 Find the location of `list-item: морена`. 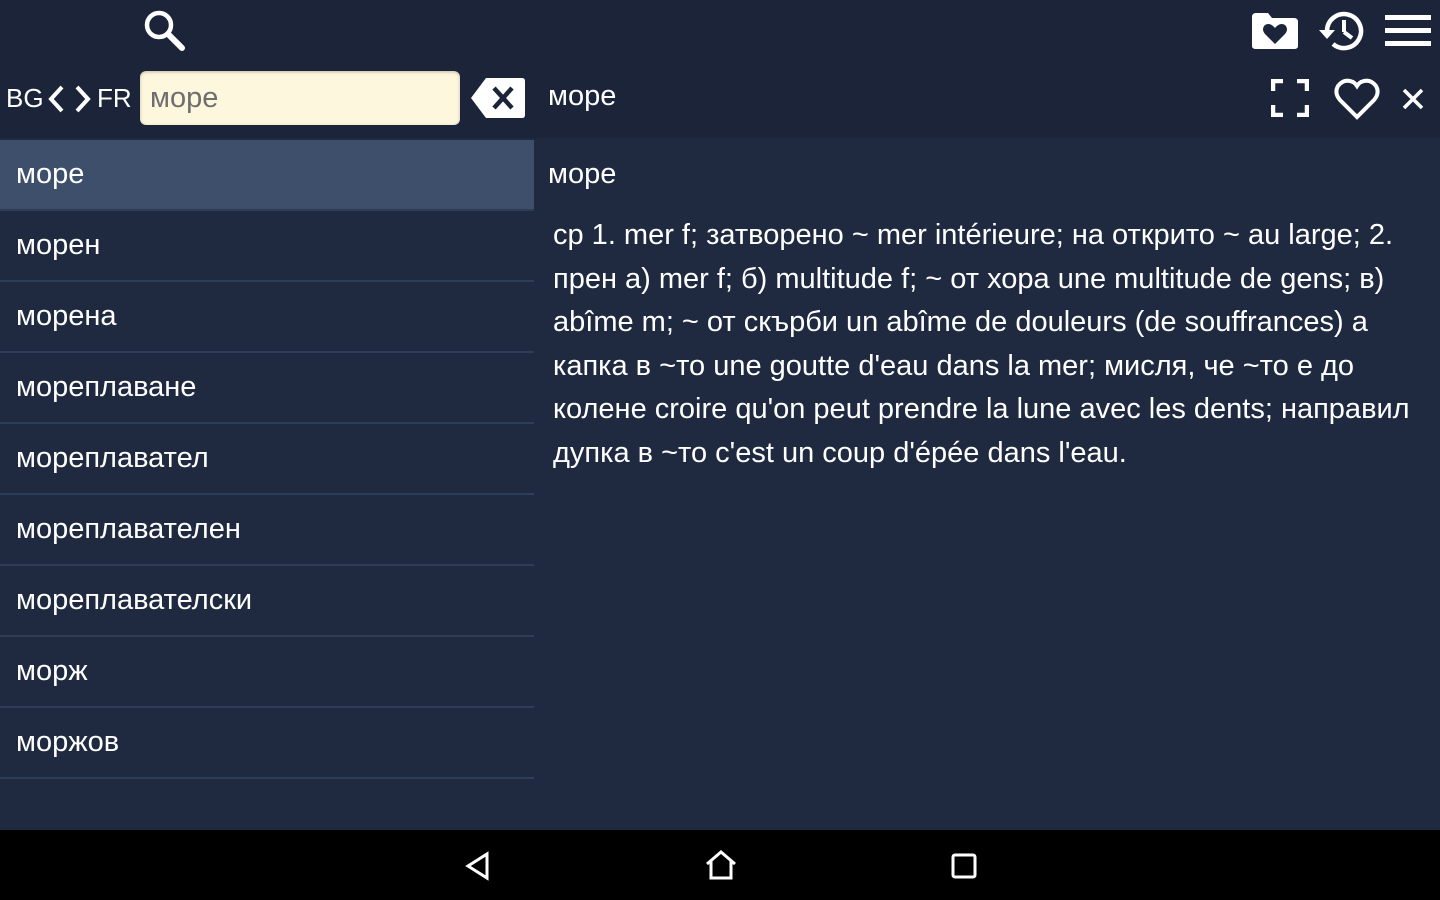

list-item: морена is located at coordinates (267, 317).